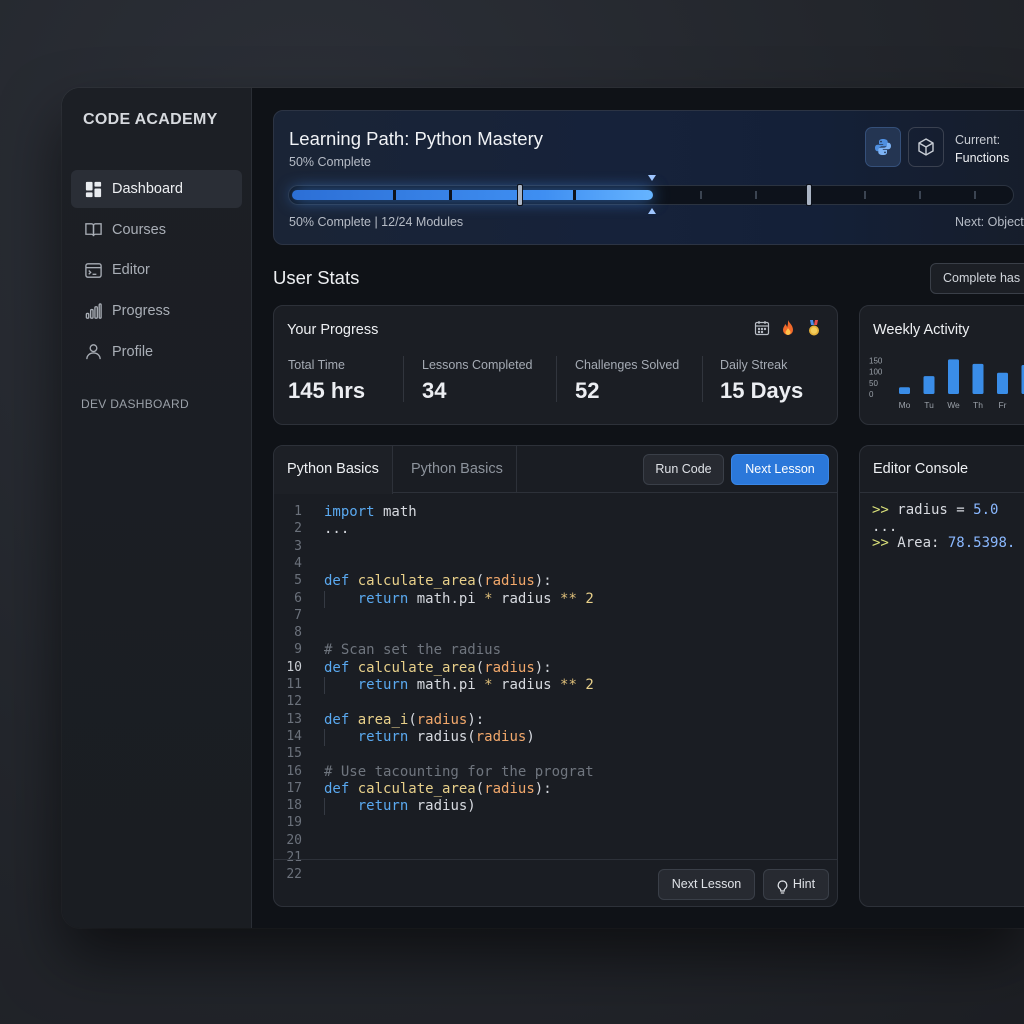 The width and height of the screenshot is (1024, 1024). I want to click on stat-value: 34, so click(434, 390).